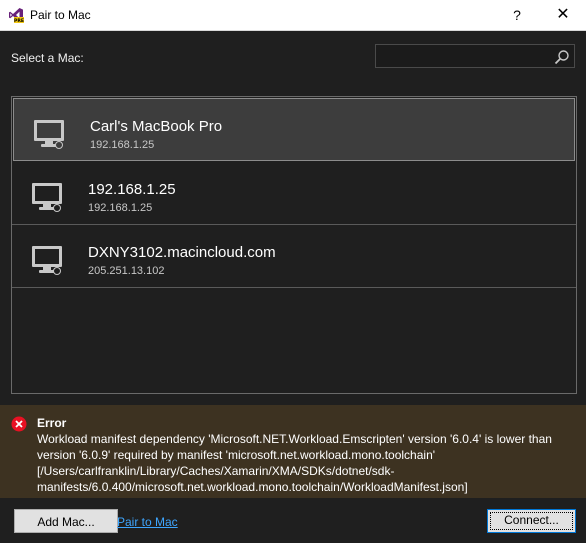  I want to click on search-box, so click(475, 56).